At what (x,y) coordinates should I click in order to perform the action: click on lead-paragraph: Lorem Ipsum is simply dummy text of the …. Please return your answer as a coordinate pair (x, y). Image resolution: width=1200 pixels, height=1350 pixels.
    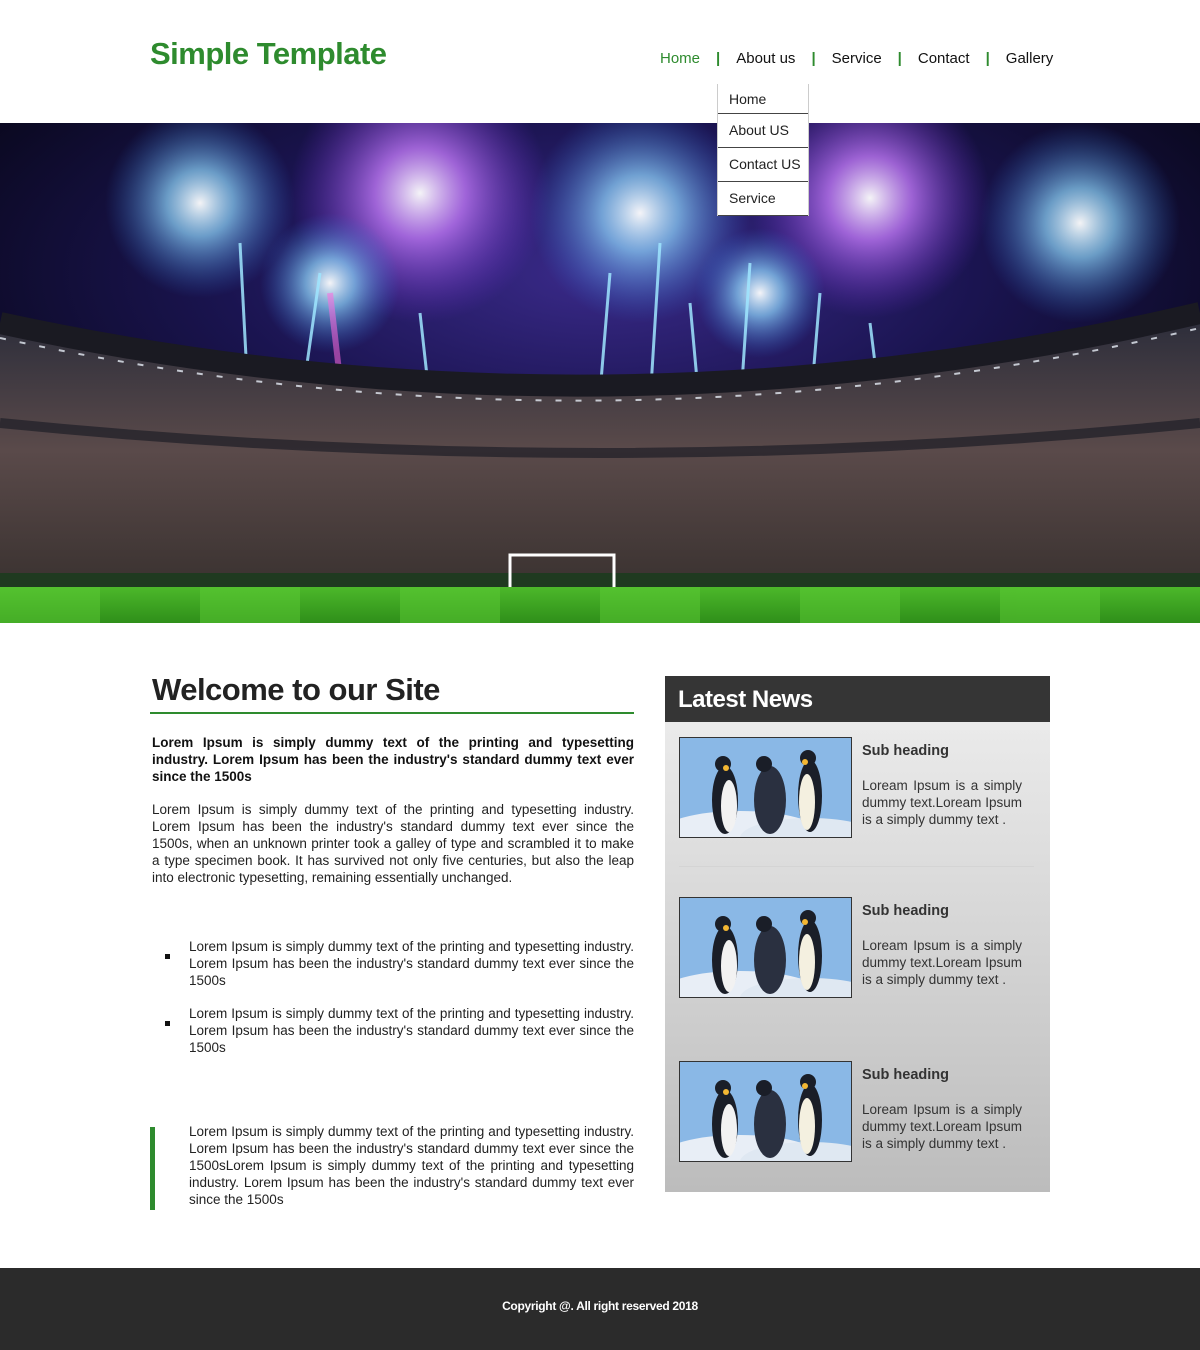
    Looking at the image, I should click on (393, 759).